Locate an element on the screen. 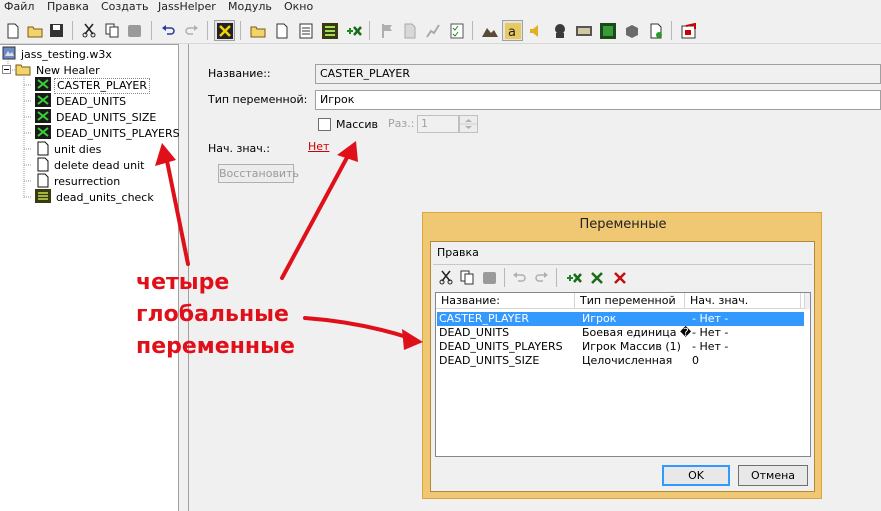  row-type: Игрок is located at coordinates (599, 318).